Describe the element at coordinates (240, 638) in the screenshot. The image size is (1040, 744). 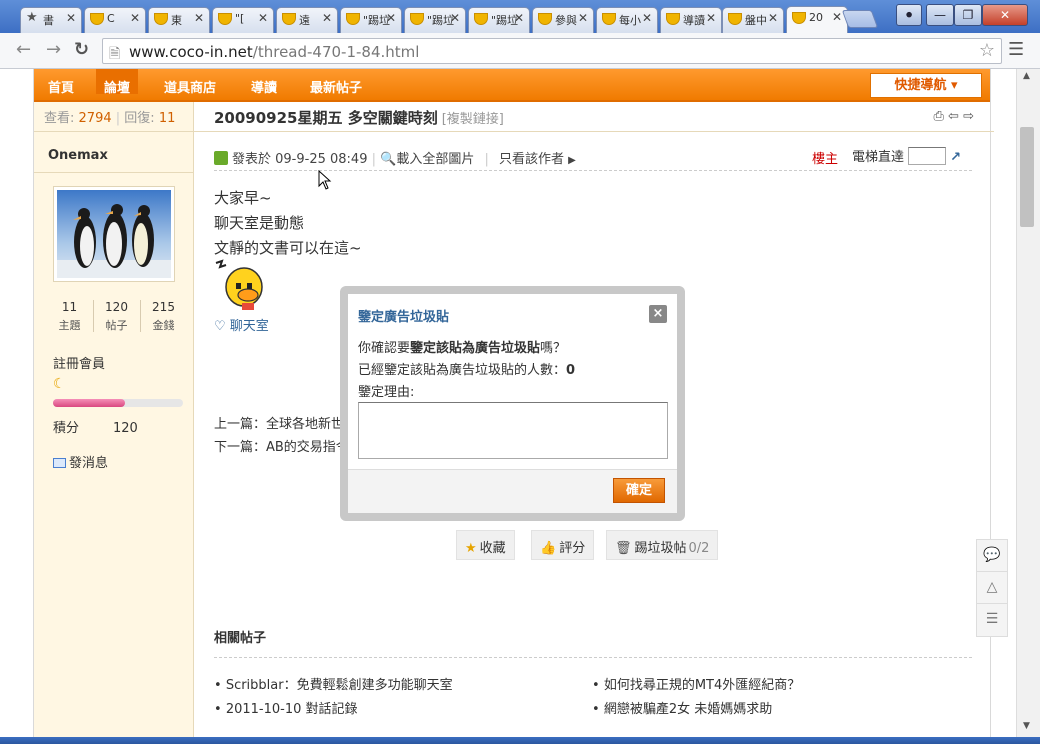
I see `related-heading: 相關帖子` at that location.